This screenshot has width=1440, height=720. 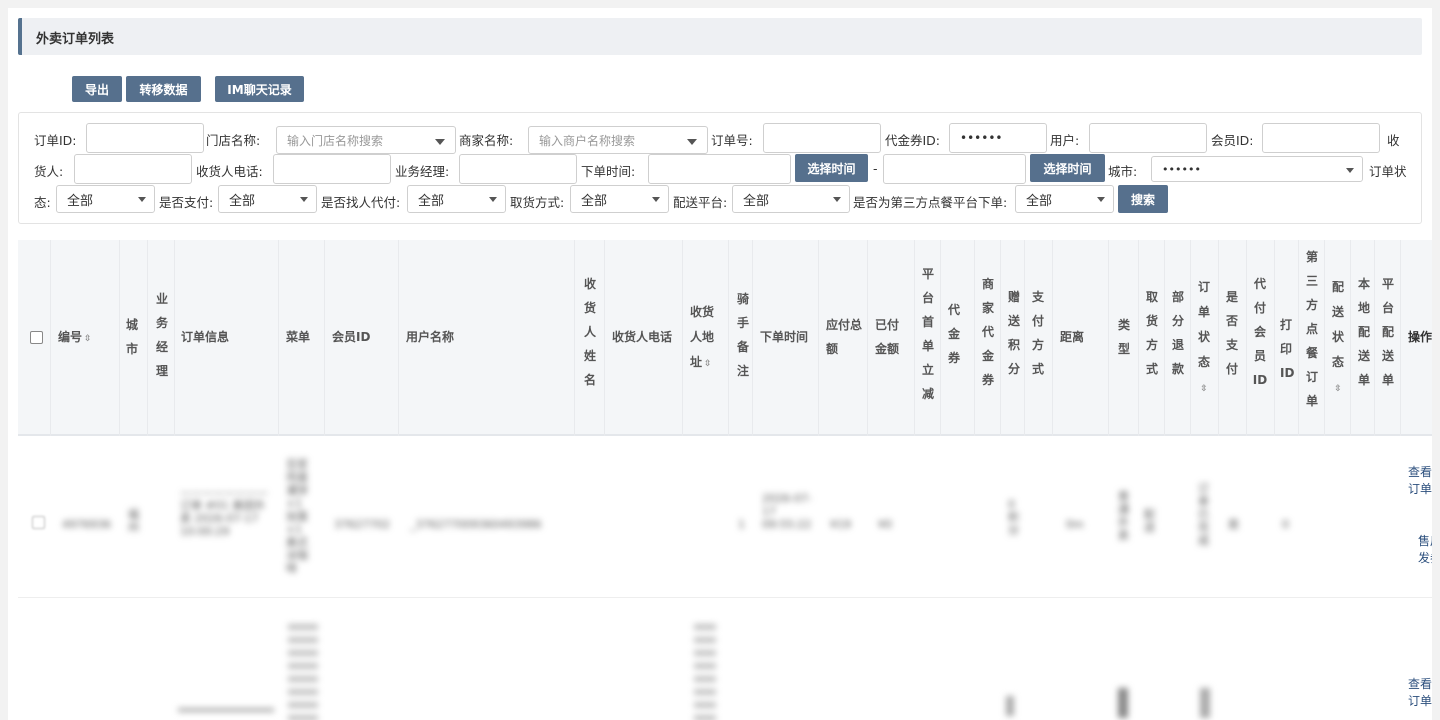 What do you see at coordinates (756, 201) in the screenshot?
I see `platform-value: 全部` at bounding box center [756, 201].